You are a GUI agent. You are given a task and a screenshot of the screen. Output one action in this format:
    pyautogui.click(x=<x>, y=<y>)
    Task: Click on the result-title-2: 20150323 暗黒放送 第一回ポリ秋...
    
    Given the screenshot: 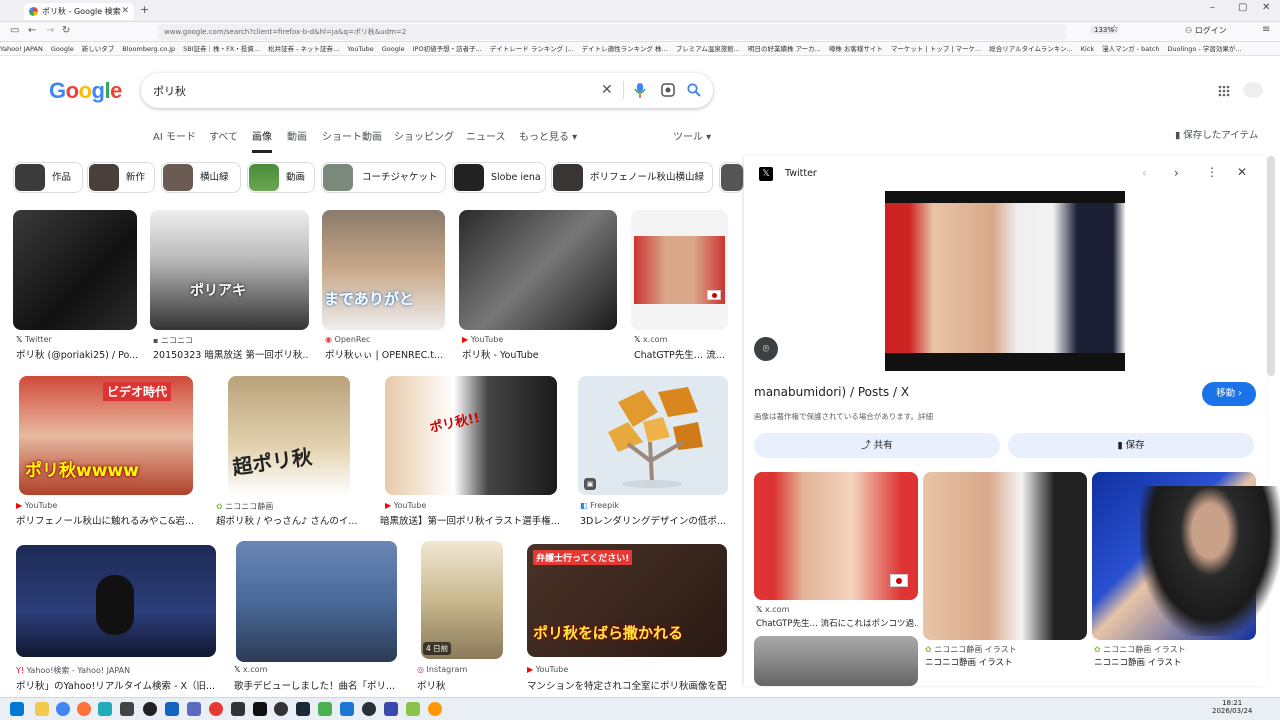 What is the action you would take?
    pyautogui.click(x=231, y=354)
    